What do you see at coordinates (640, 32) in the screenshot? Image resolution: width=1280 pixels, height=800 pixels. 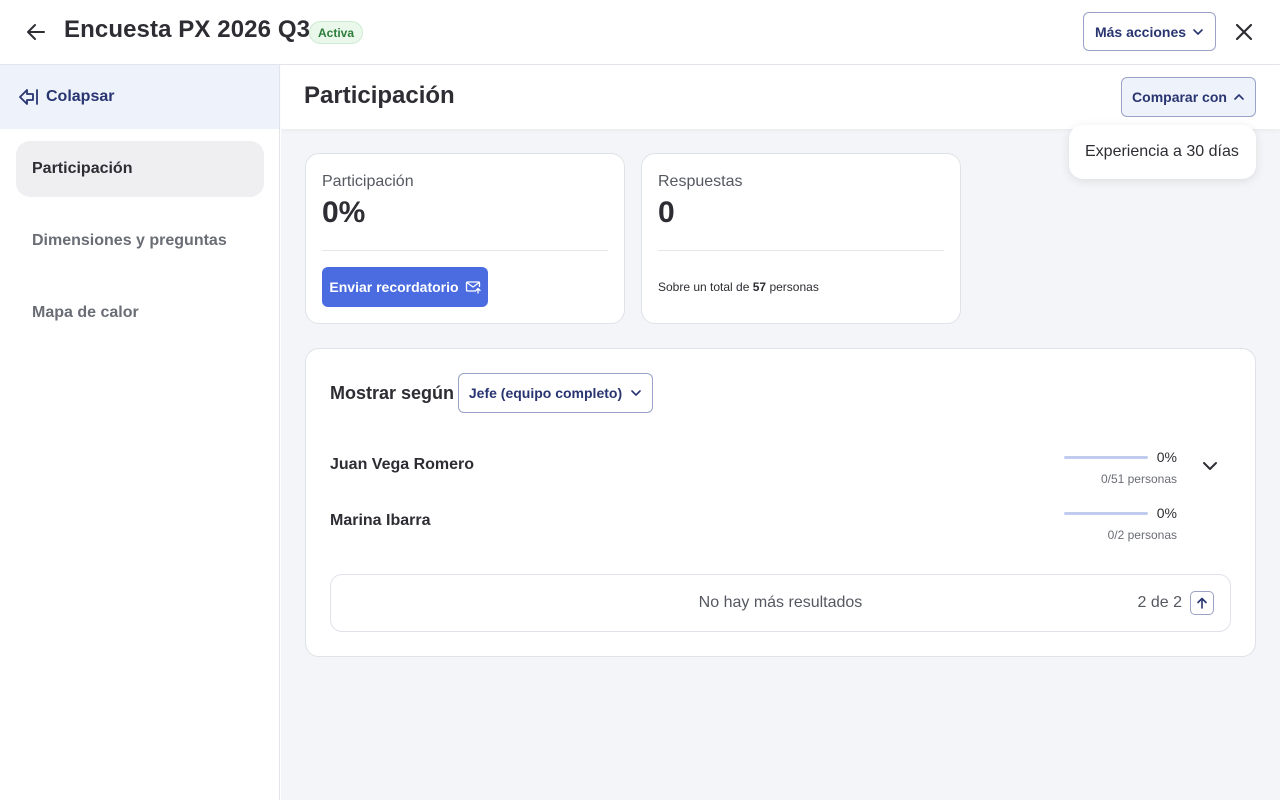 I see `top-bar: Encuesta PX 2026 Q3 Activa Más acciones` at bounding box center [640, 32].